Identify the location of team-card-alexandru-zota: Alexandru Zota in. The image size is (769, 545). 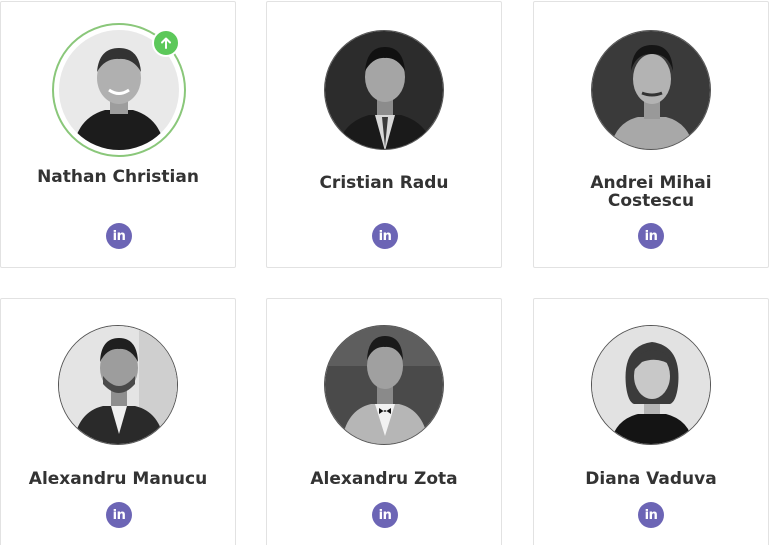
(384, 421).